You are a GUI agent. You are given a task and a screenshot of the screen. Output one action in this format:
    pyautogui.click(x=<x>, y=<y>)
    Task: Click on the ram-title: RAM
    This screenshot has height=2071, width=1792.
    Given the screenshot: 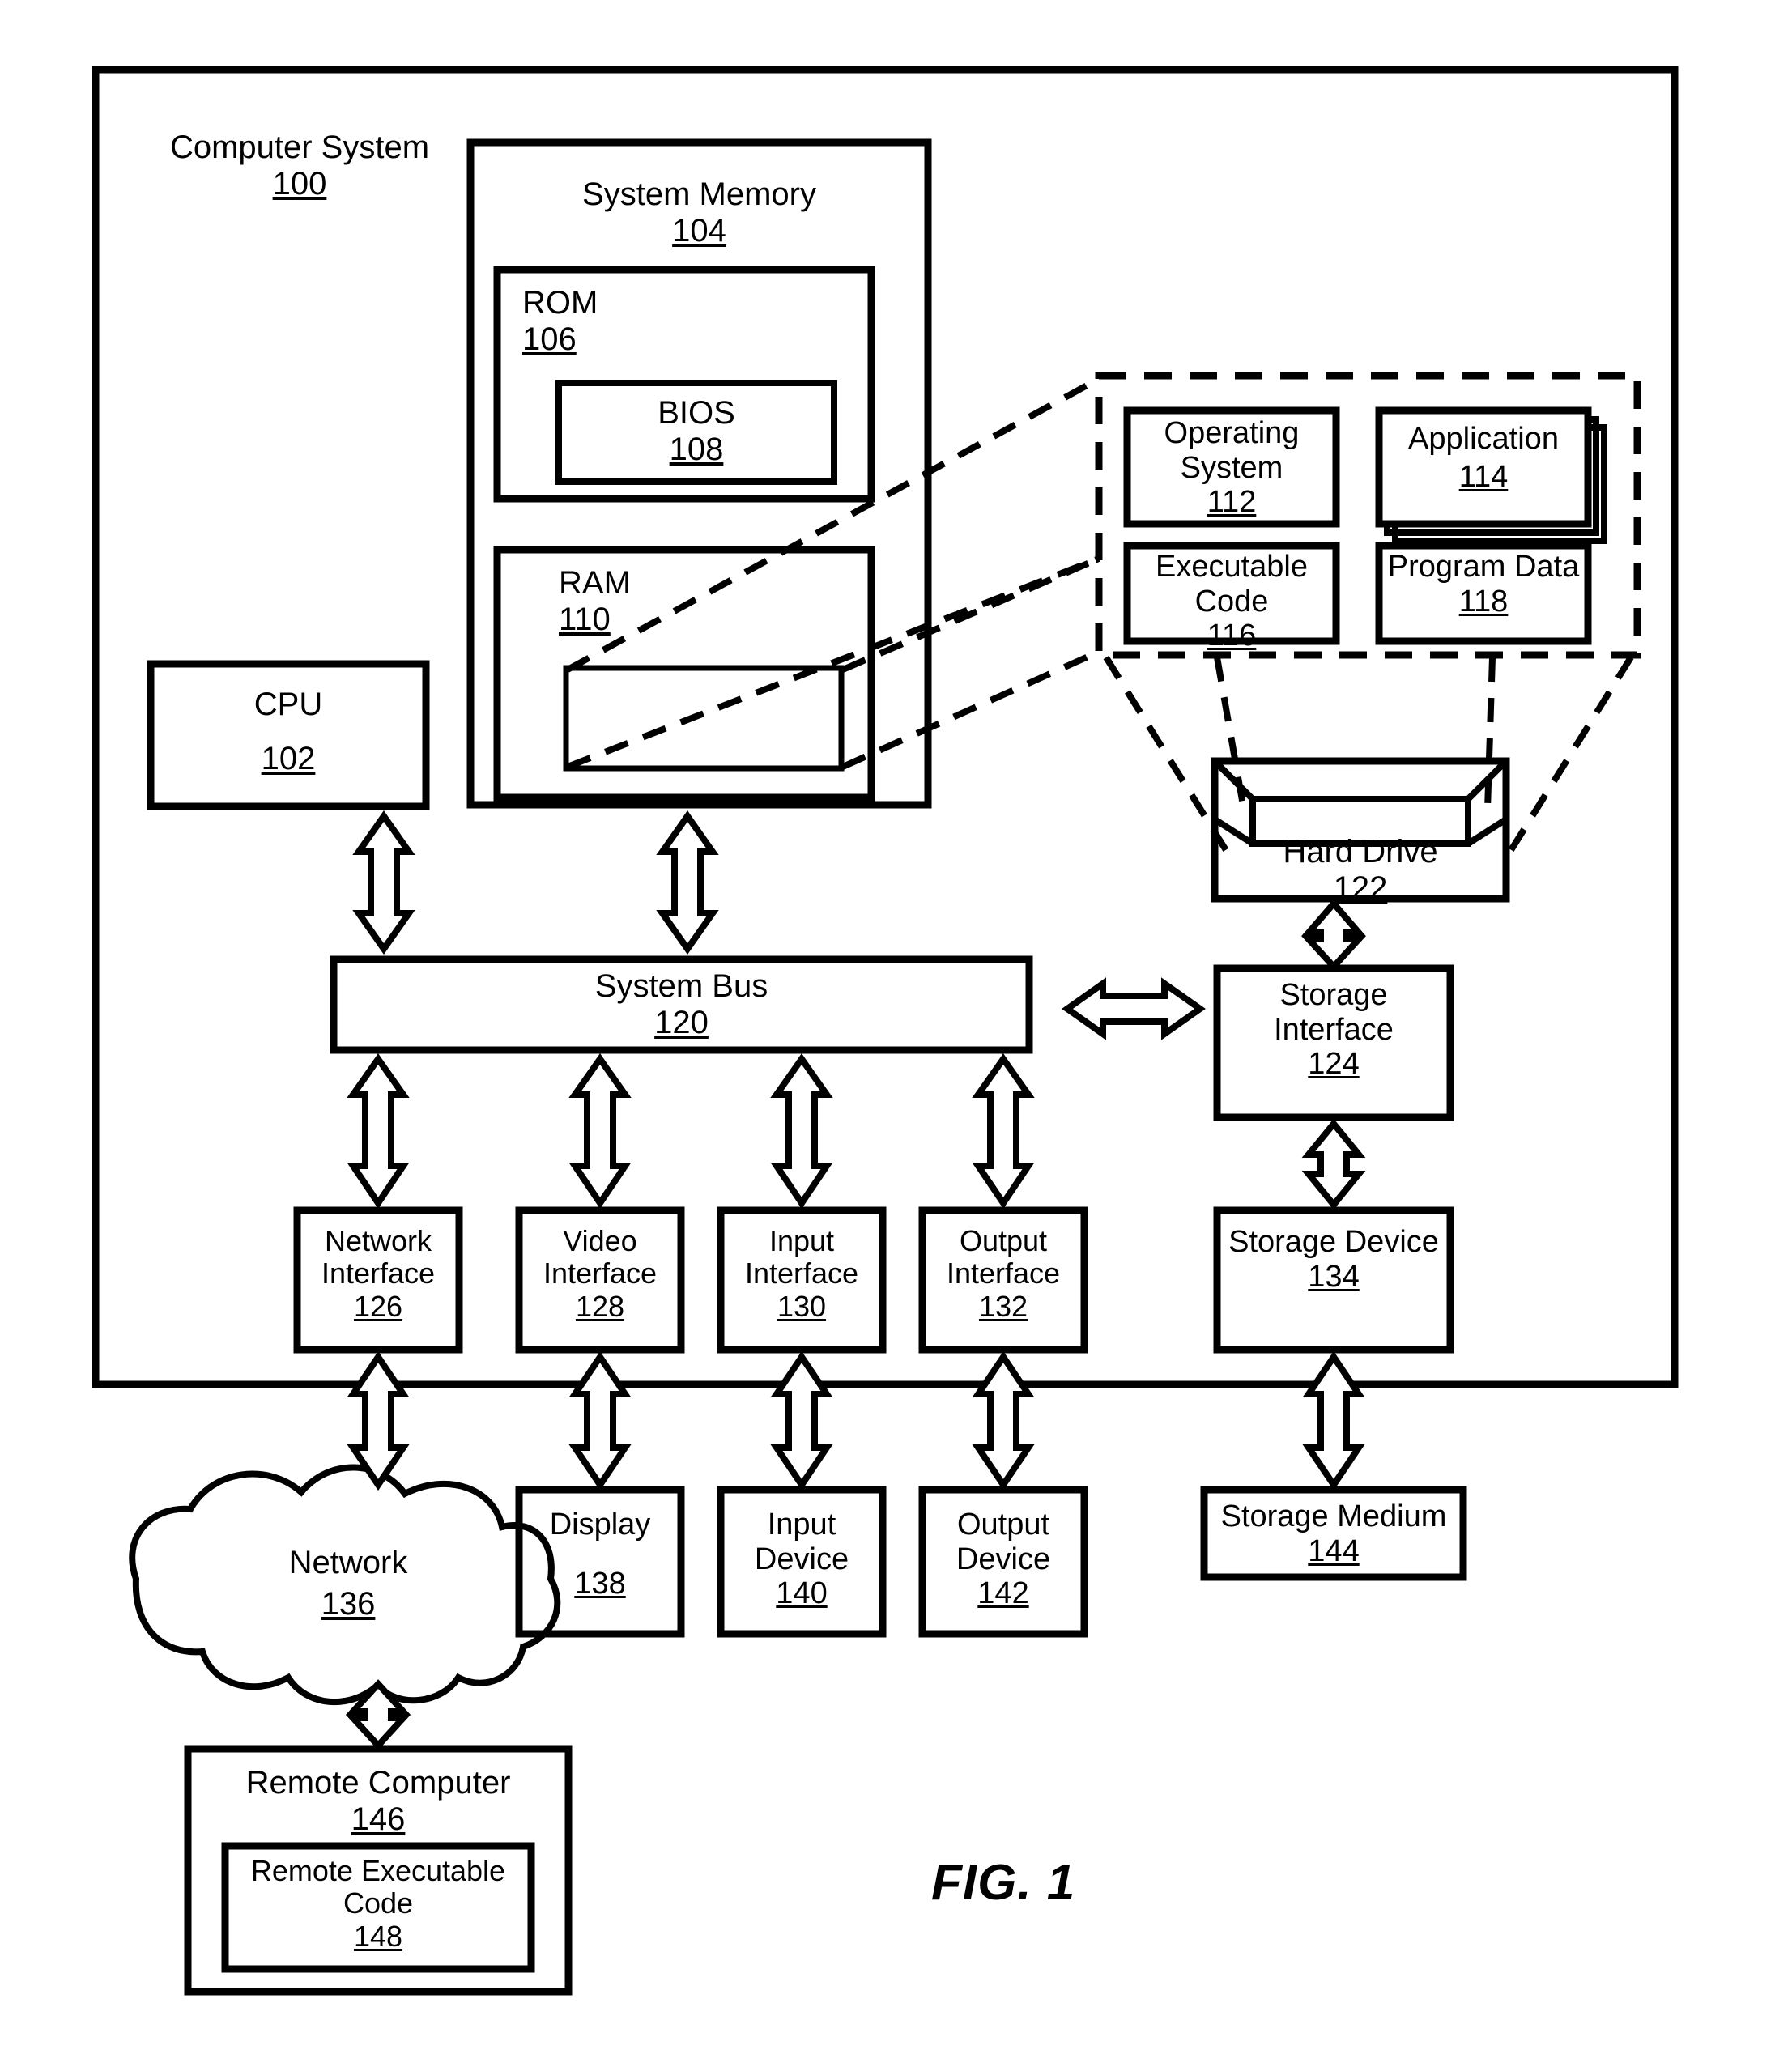 What is the action you would take?
    pyautogui.click(x=595, y=583)
    